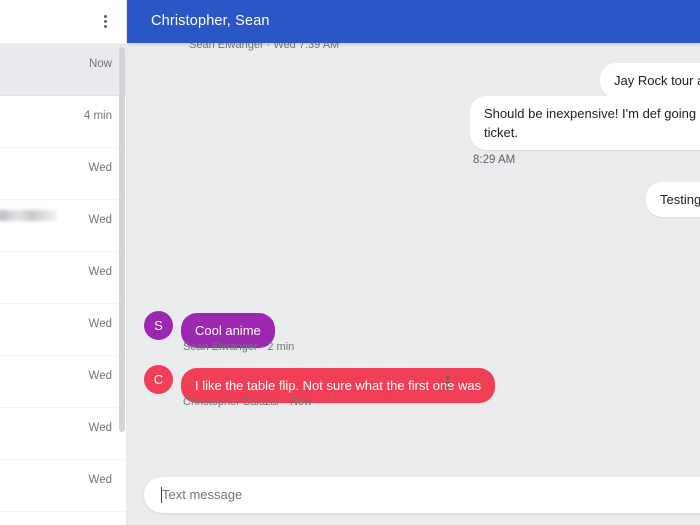 This screenshot has height=525, width=700. What do you see at coordinates (501, 132) in the screenshot?
I see `message-text-line-2: ticket.` at bounding box center [501, 132].